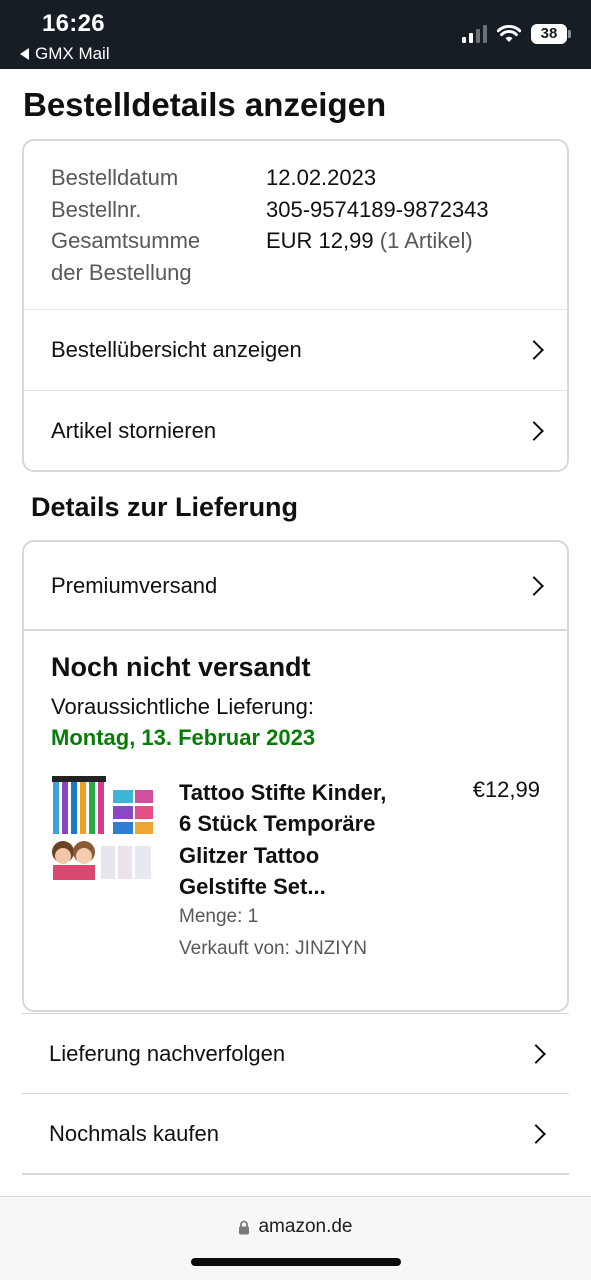  I want to click on browser-toolbar, so click(295, 1238).